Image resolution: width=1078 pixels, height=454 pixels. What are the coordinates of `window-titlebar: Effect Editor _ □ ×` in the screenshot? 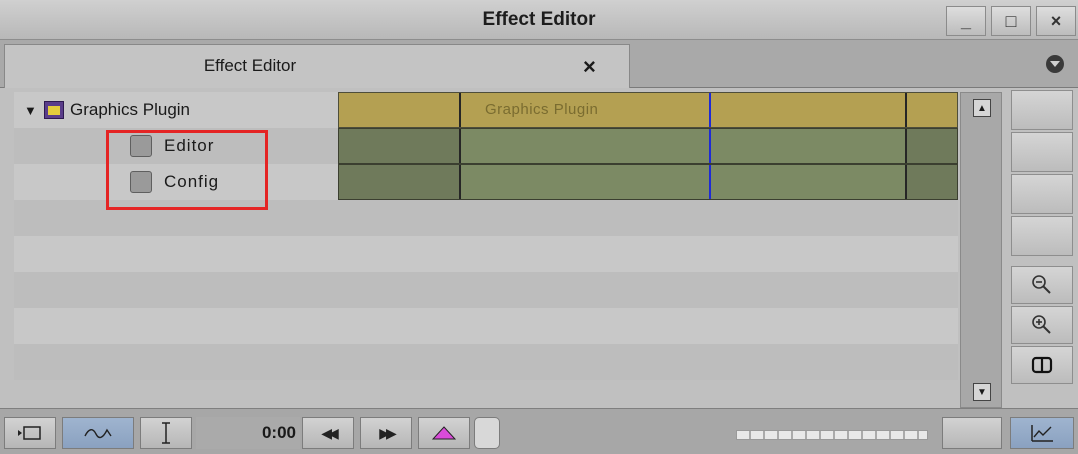 It's located at (539, 20).